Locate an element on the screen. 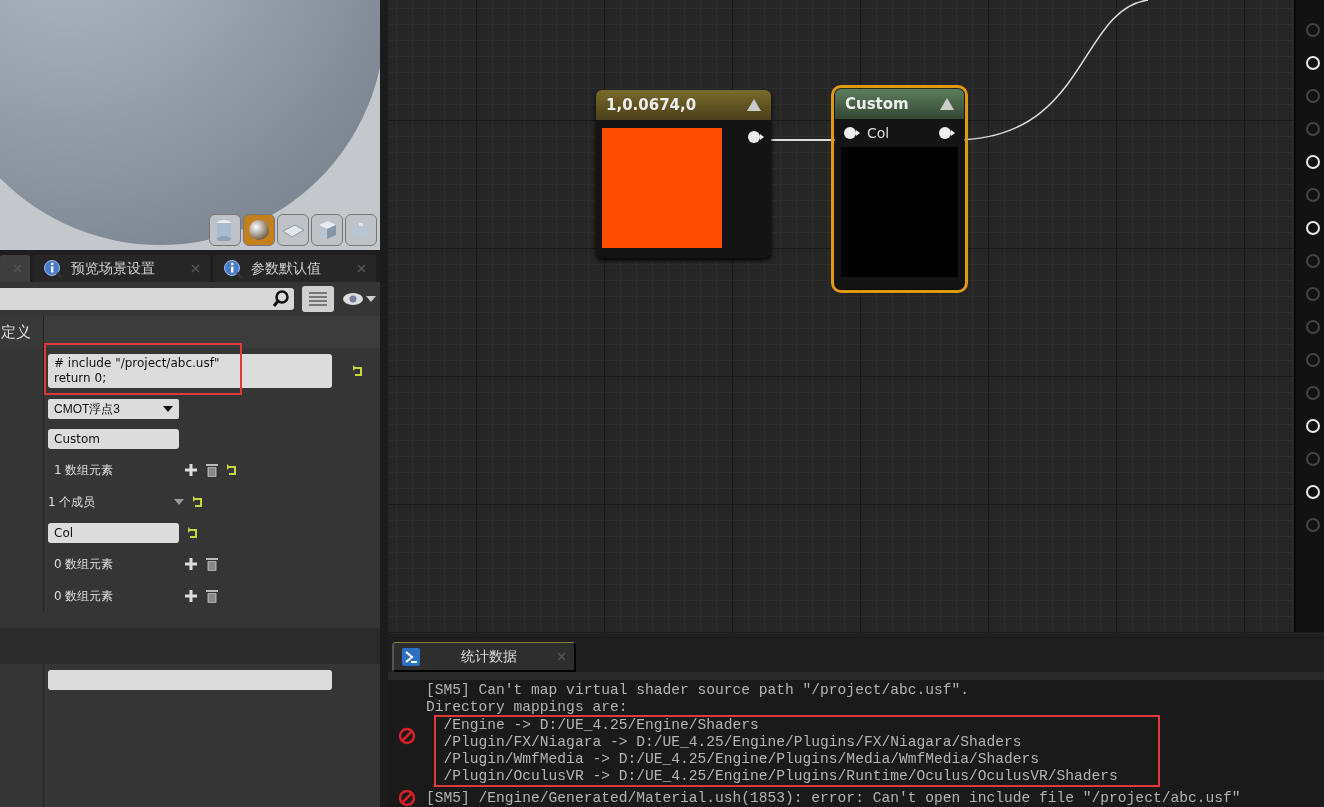 Image resolution: width=1324 pixels, height=807 pixels. list-view-button is located at coordinates (318, 299).